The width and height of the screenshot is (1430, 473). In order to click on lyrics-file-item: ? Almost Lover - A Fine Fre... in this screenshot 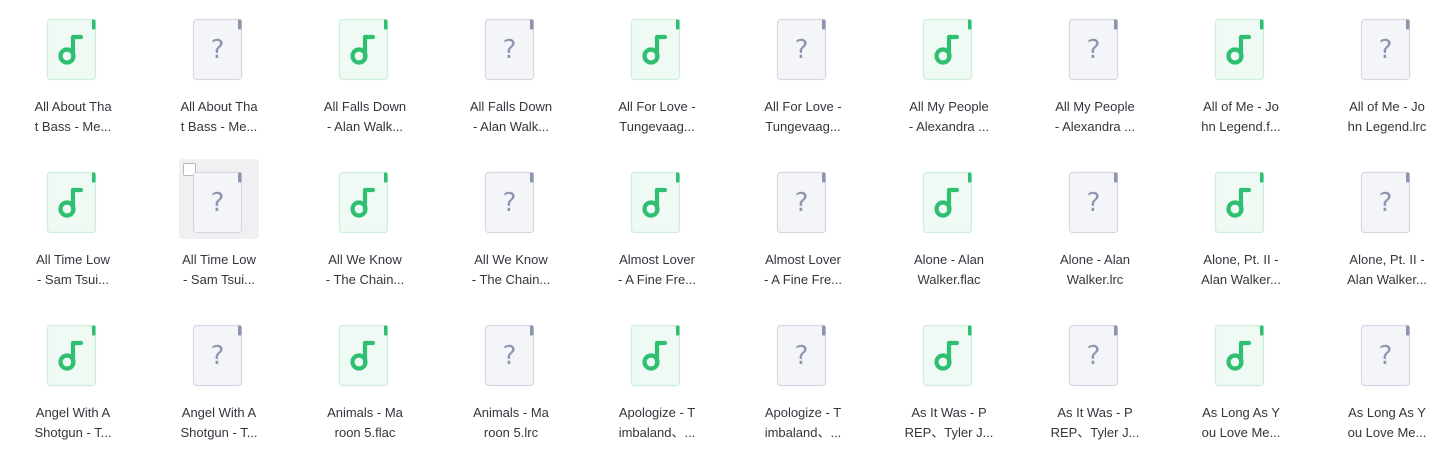, I will do `click(803, 228)`.